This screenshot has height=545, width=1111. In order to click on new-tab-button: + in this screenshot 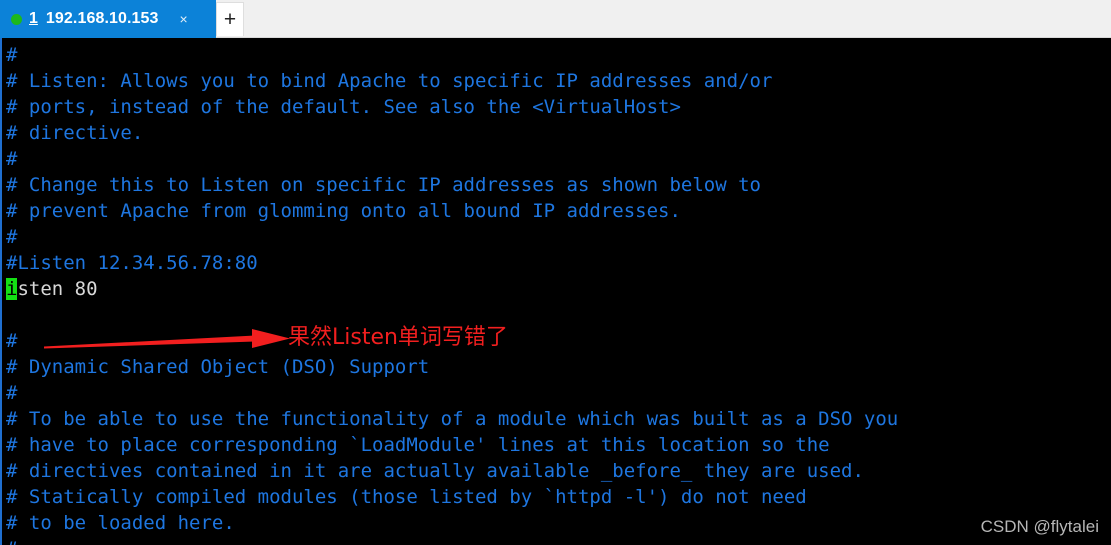, I will do `click(230, 19)`.